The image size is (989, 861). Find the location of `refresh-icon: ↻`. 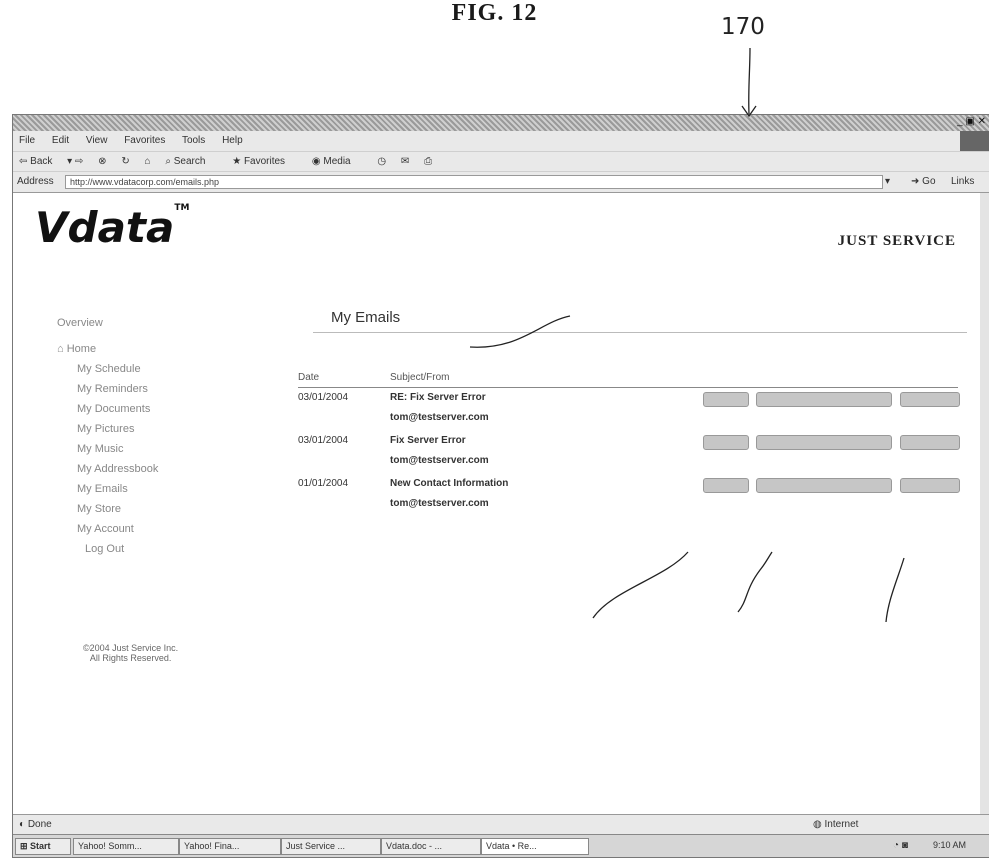

refresh-icon: ↻ is located at coordinates (125, 161).